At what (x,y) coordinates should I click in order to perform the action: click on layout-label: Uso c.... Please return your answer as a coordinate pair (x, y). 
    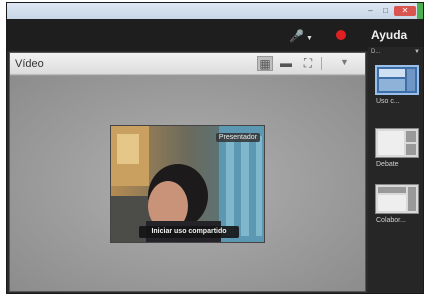
    Looking at the image, I should click on (388, 101).